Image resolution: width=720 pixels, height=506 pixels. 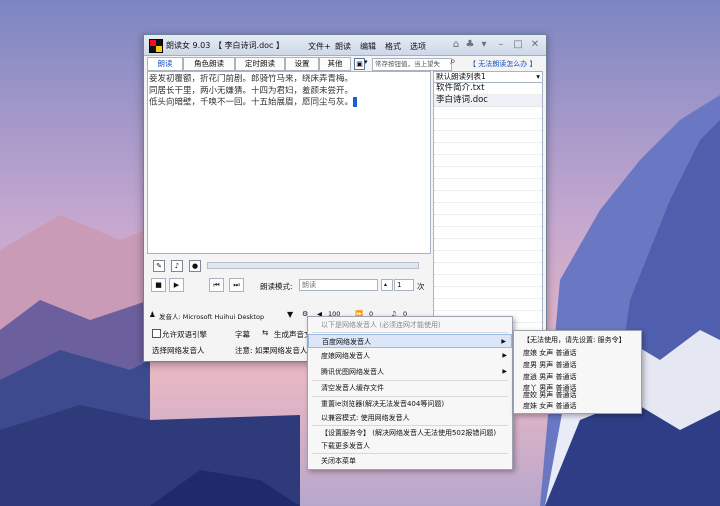 What do you see at coordinates (319, 46) in the screenshot?
I see `menu-file: 文件+` at bounding box center [319, 46].